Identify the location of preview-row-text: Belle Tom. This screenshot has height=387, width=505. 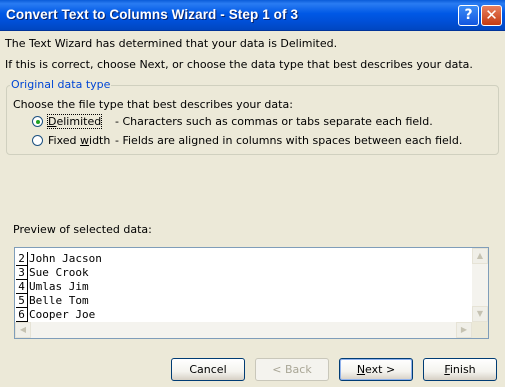
(59, 300).